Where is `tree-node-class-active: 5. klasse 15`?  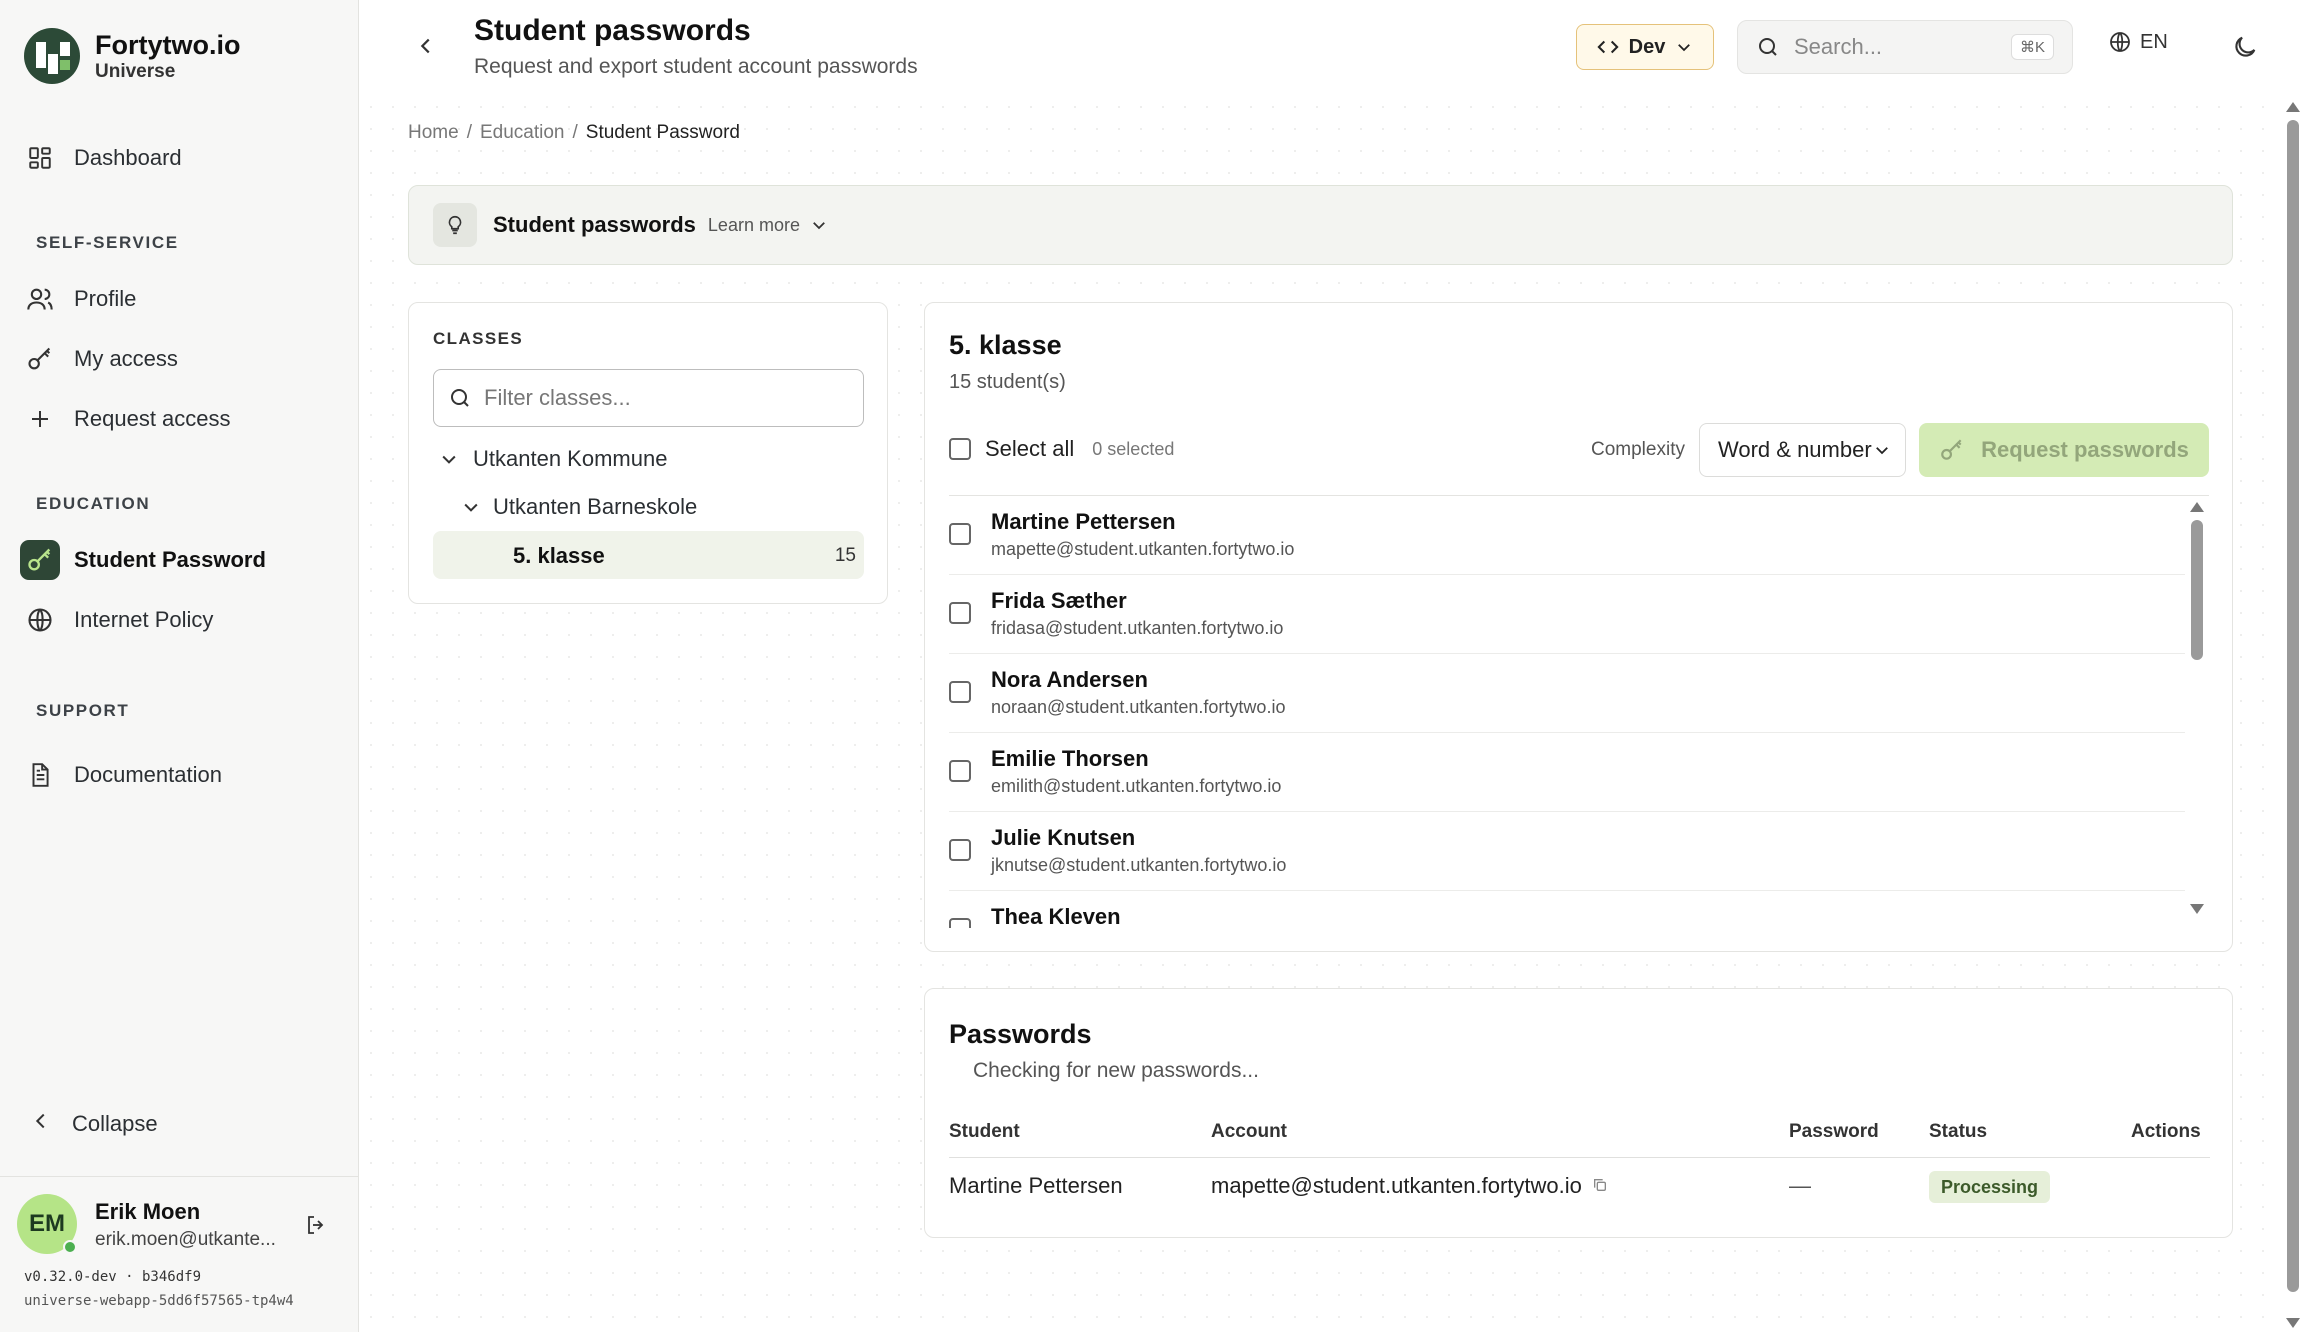
tree-node-class-active: 5. klasse 15 is located at coordinates (648, 555).